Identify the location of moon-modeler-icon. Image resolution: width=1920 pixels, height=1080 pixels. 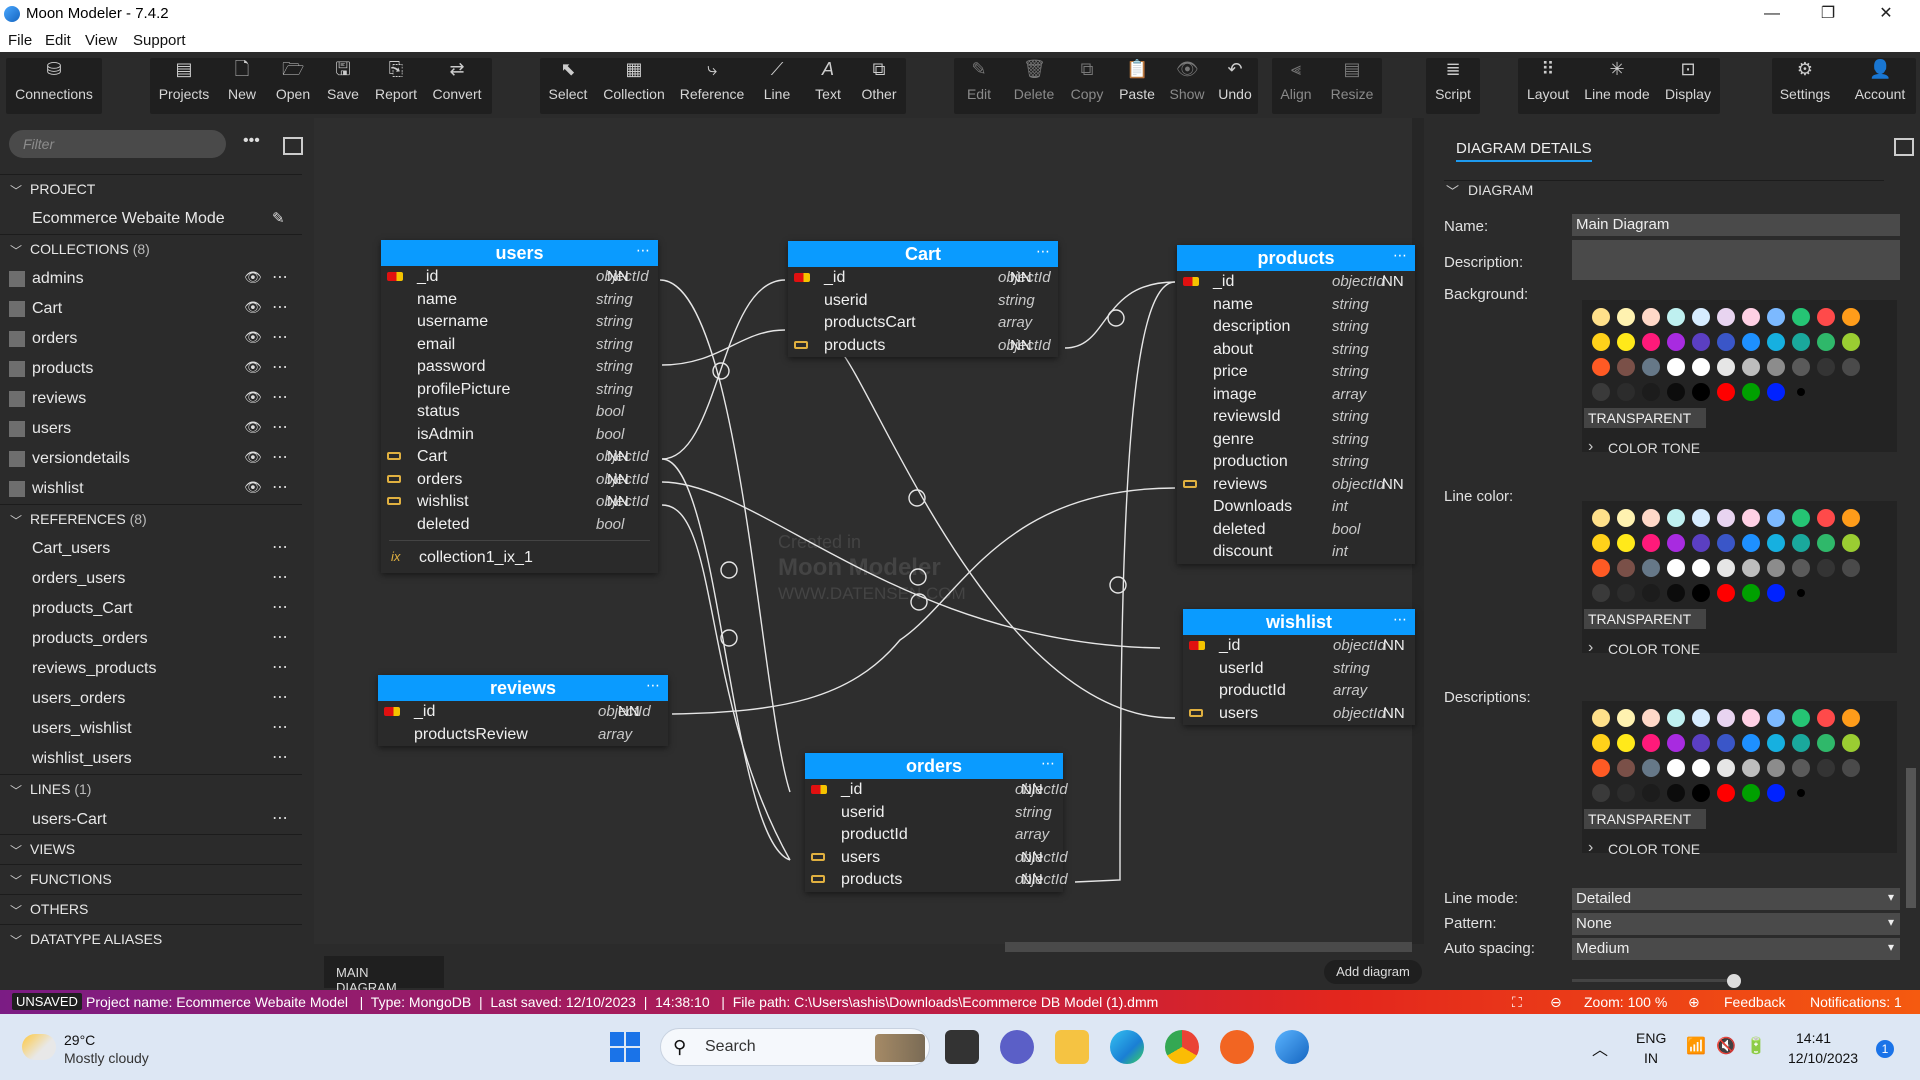
(1292, 1047).